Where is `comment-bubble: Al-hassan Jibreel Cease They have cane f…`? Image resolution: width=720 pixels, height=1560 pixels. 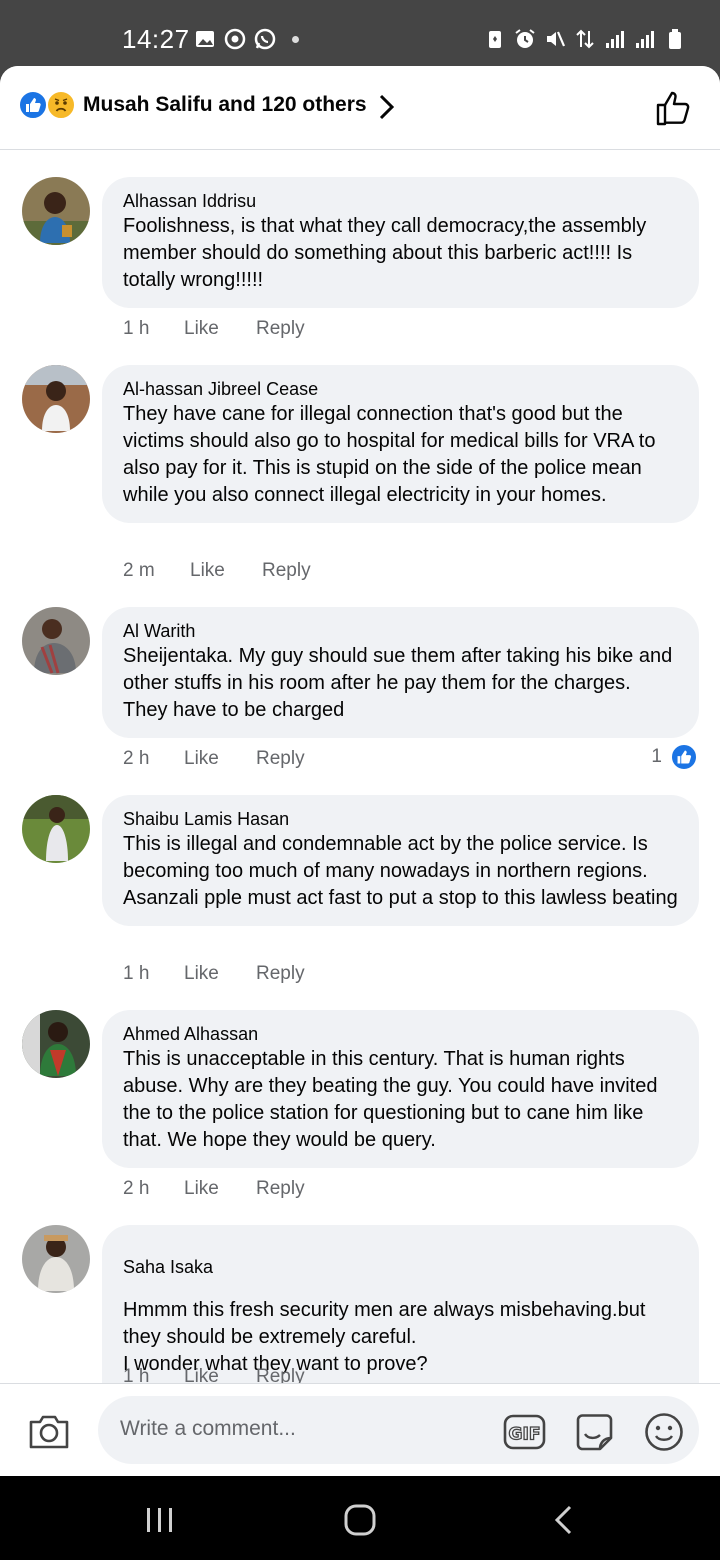
comment-bubble: Al-hassan Jibreel Cease They have cane f… is located at coordinates (400, 444).